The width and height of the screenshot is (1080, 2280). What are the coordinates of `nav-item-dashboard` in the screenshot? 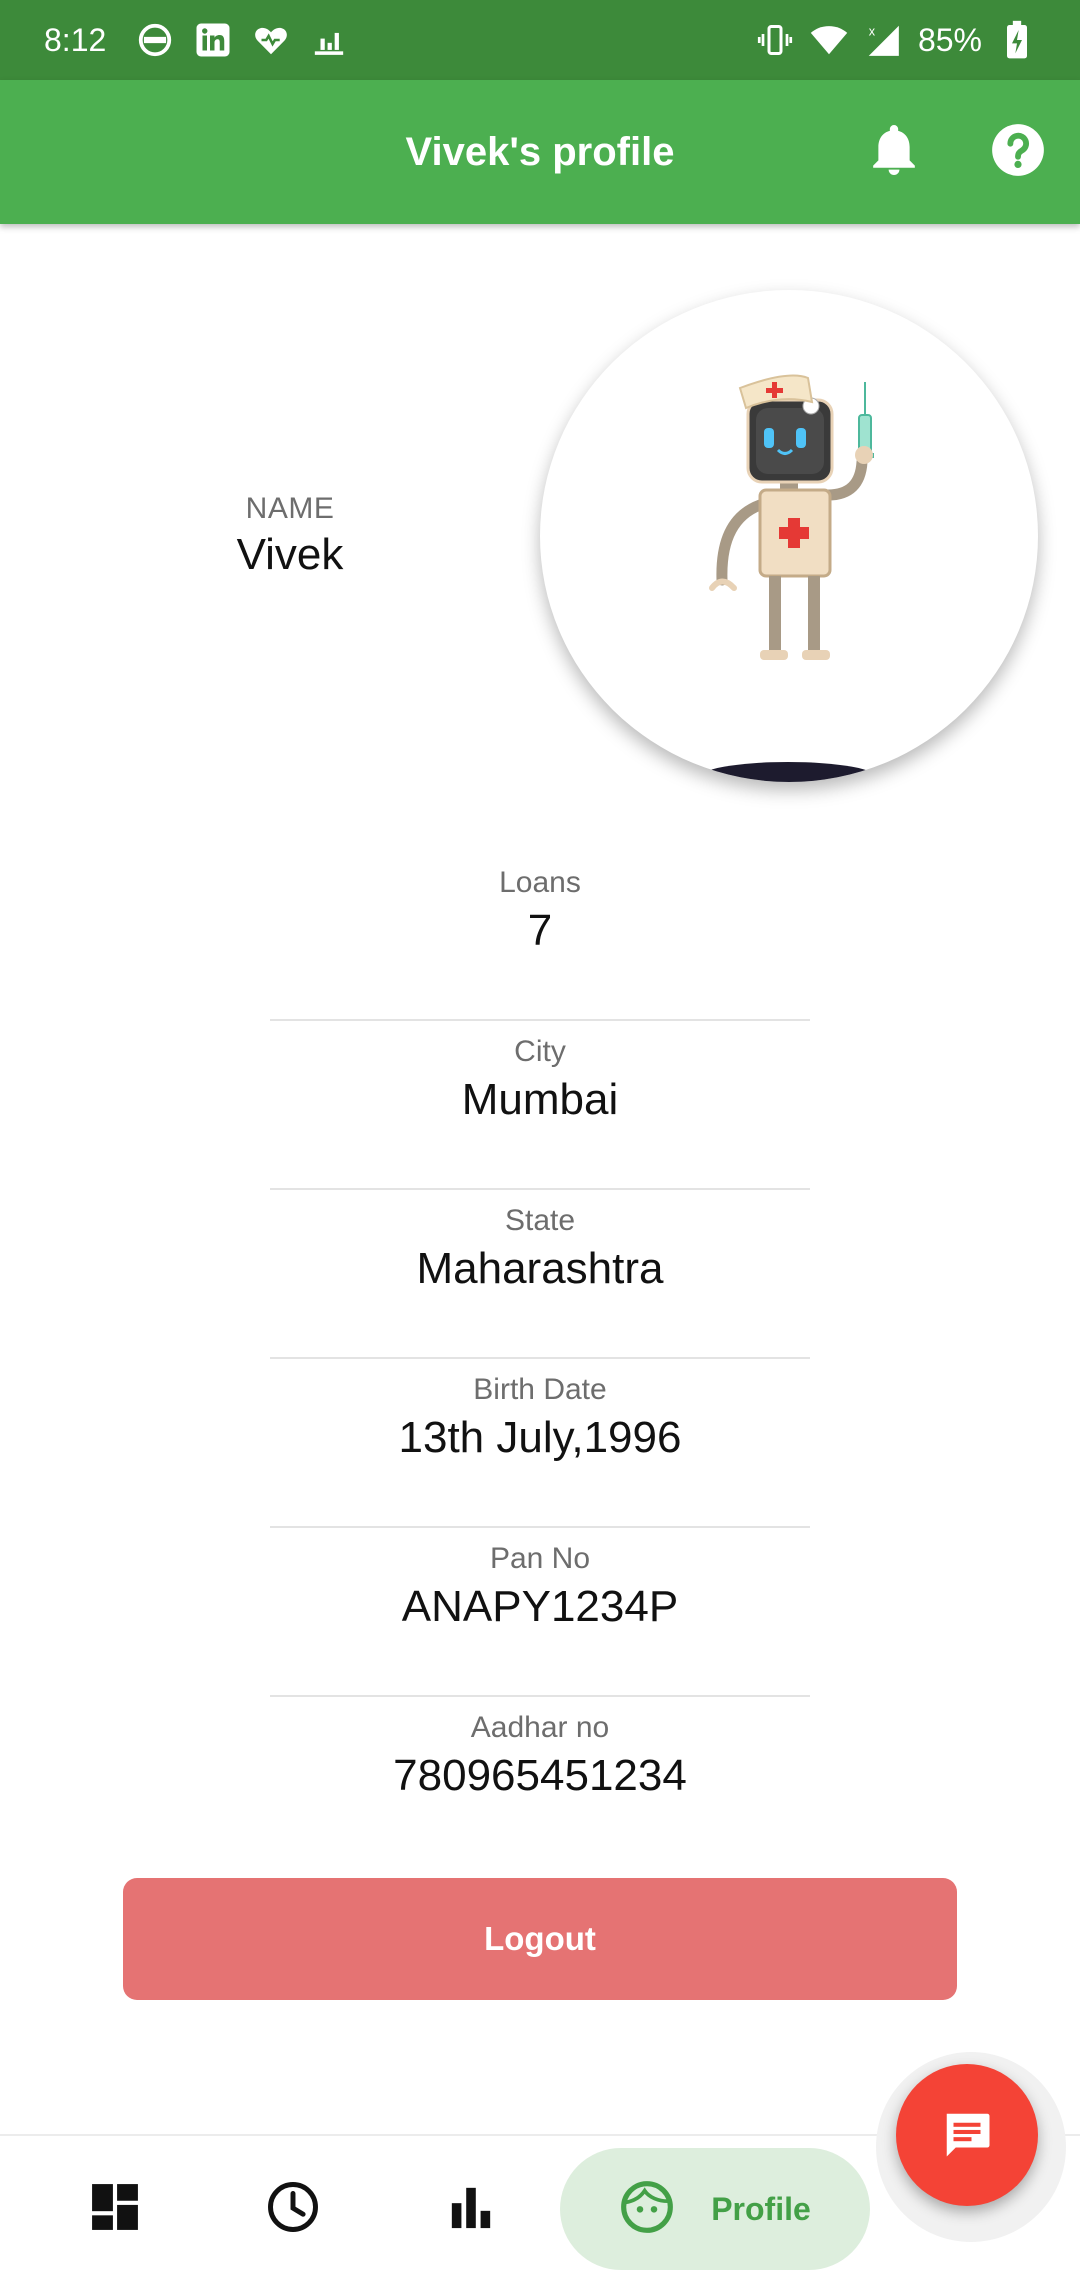 It's located at (115, 2208).